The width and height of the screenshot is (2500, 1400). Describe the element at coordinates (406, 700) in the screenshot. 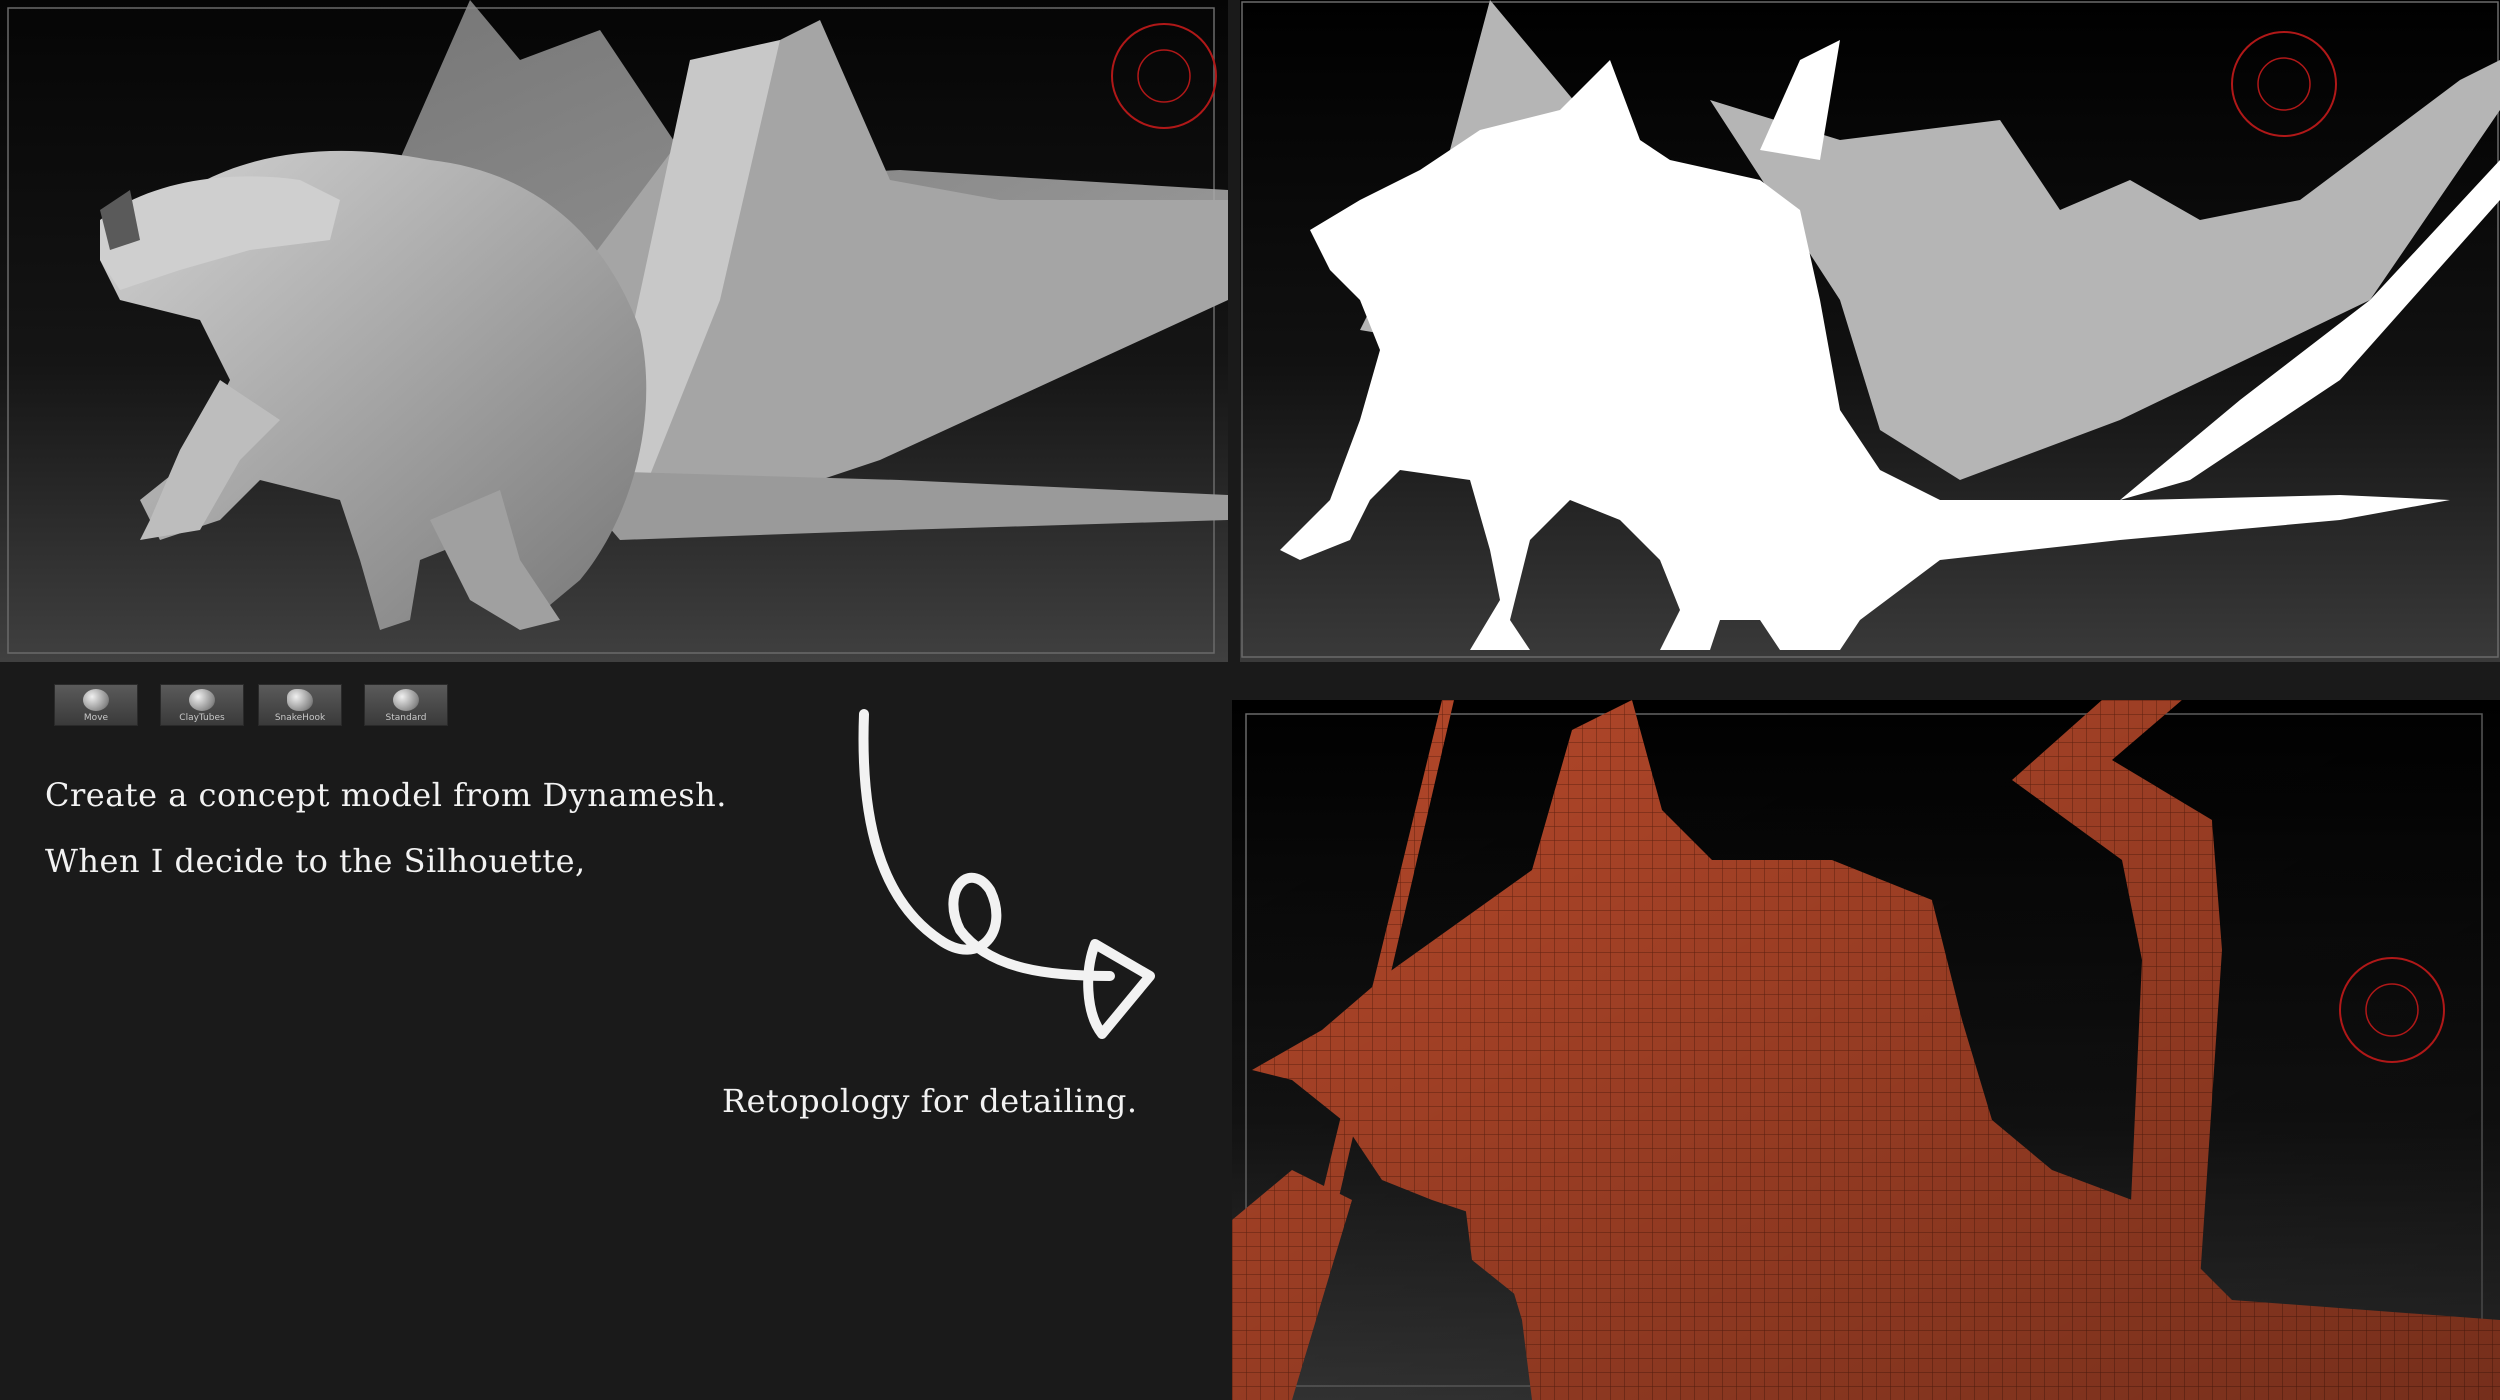

I see `standard-brush-icon` at that location.